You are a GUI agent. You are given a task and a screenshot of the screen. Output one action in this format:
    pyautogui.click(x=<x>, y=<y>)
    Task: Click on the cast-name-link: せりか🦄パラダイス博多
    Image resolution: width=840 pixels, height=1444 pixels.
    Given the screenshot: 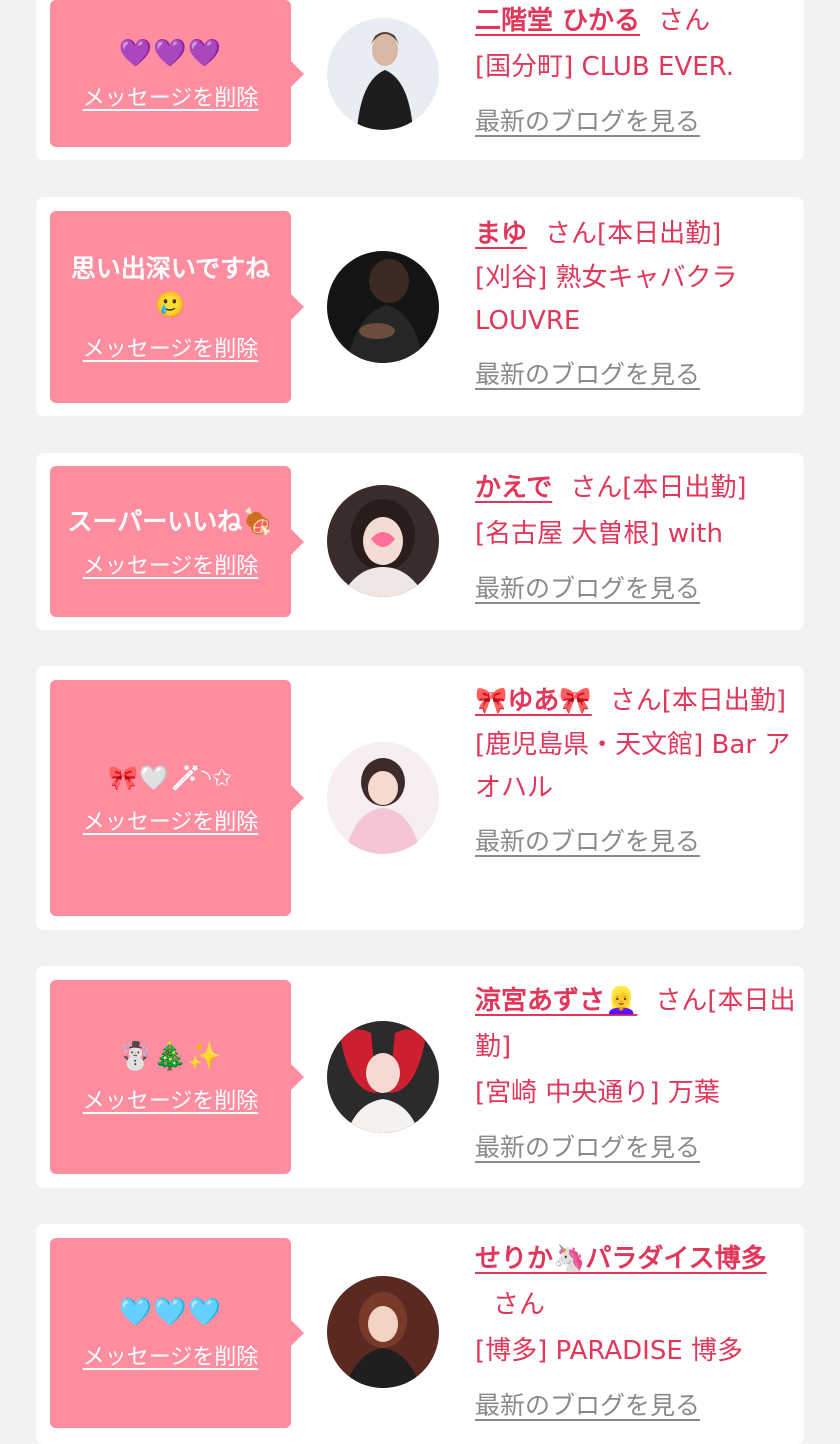 What is the action you would take?
    pyautogui.click(x=621, y=1259)
    